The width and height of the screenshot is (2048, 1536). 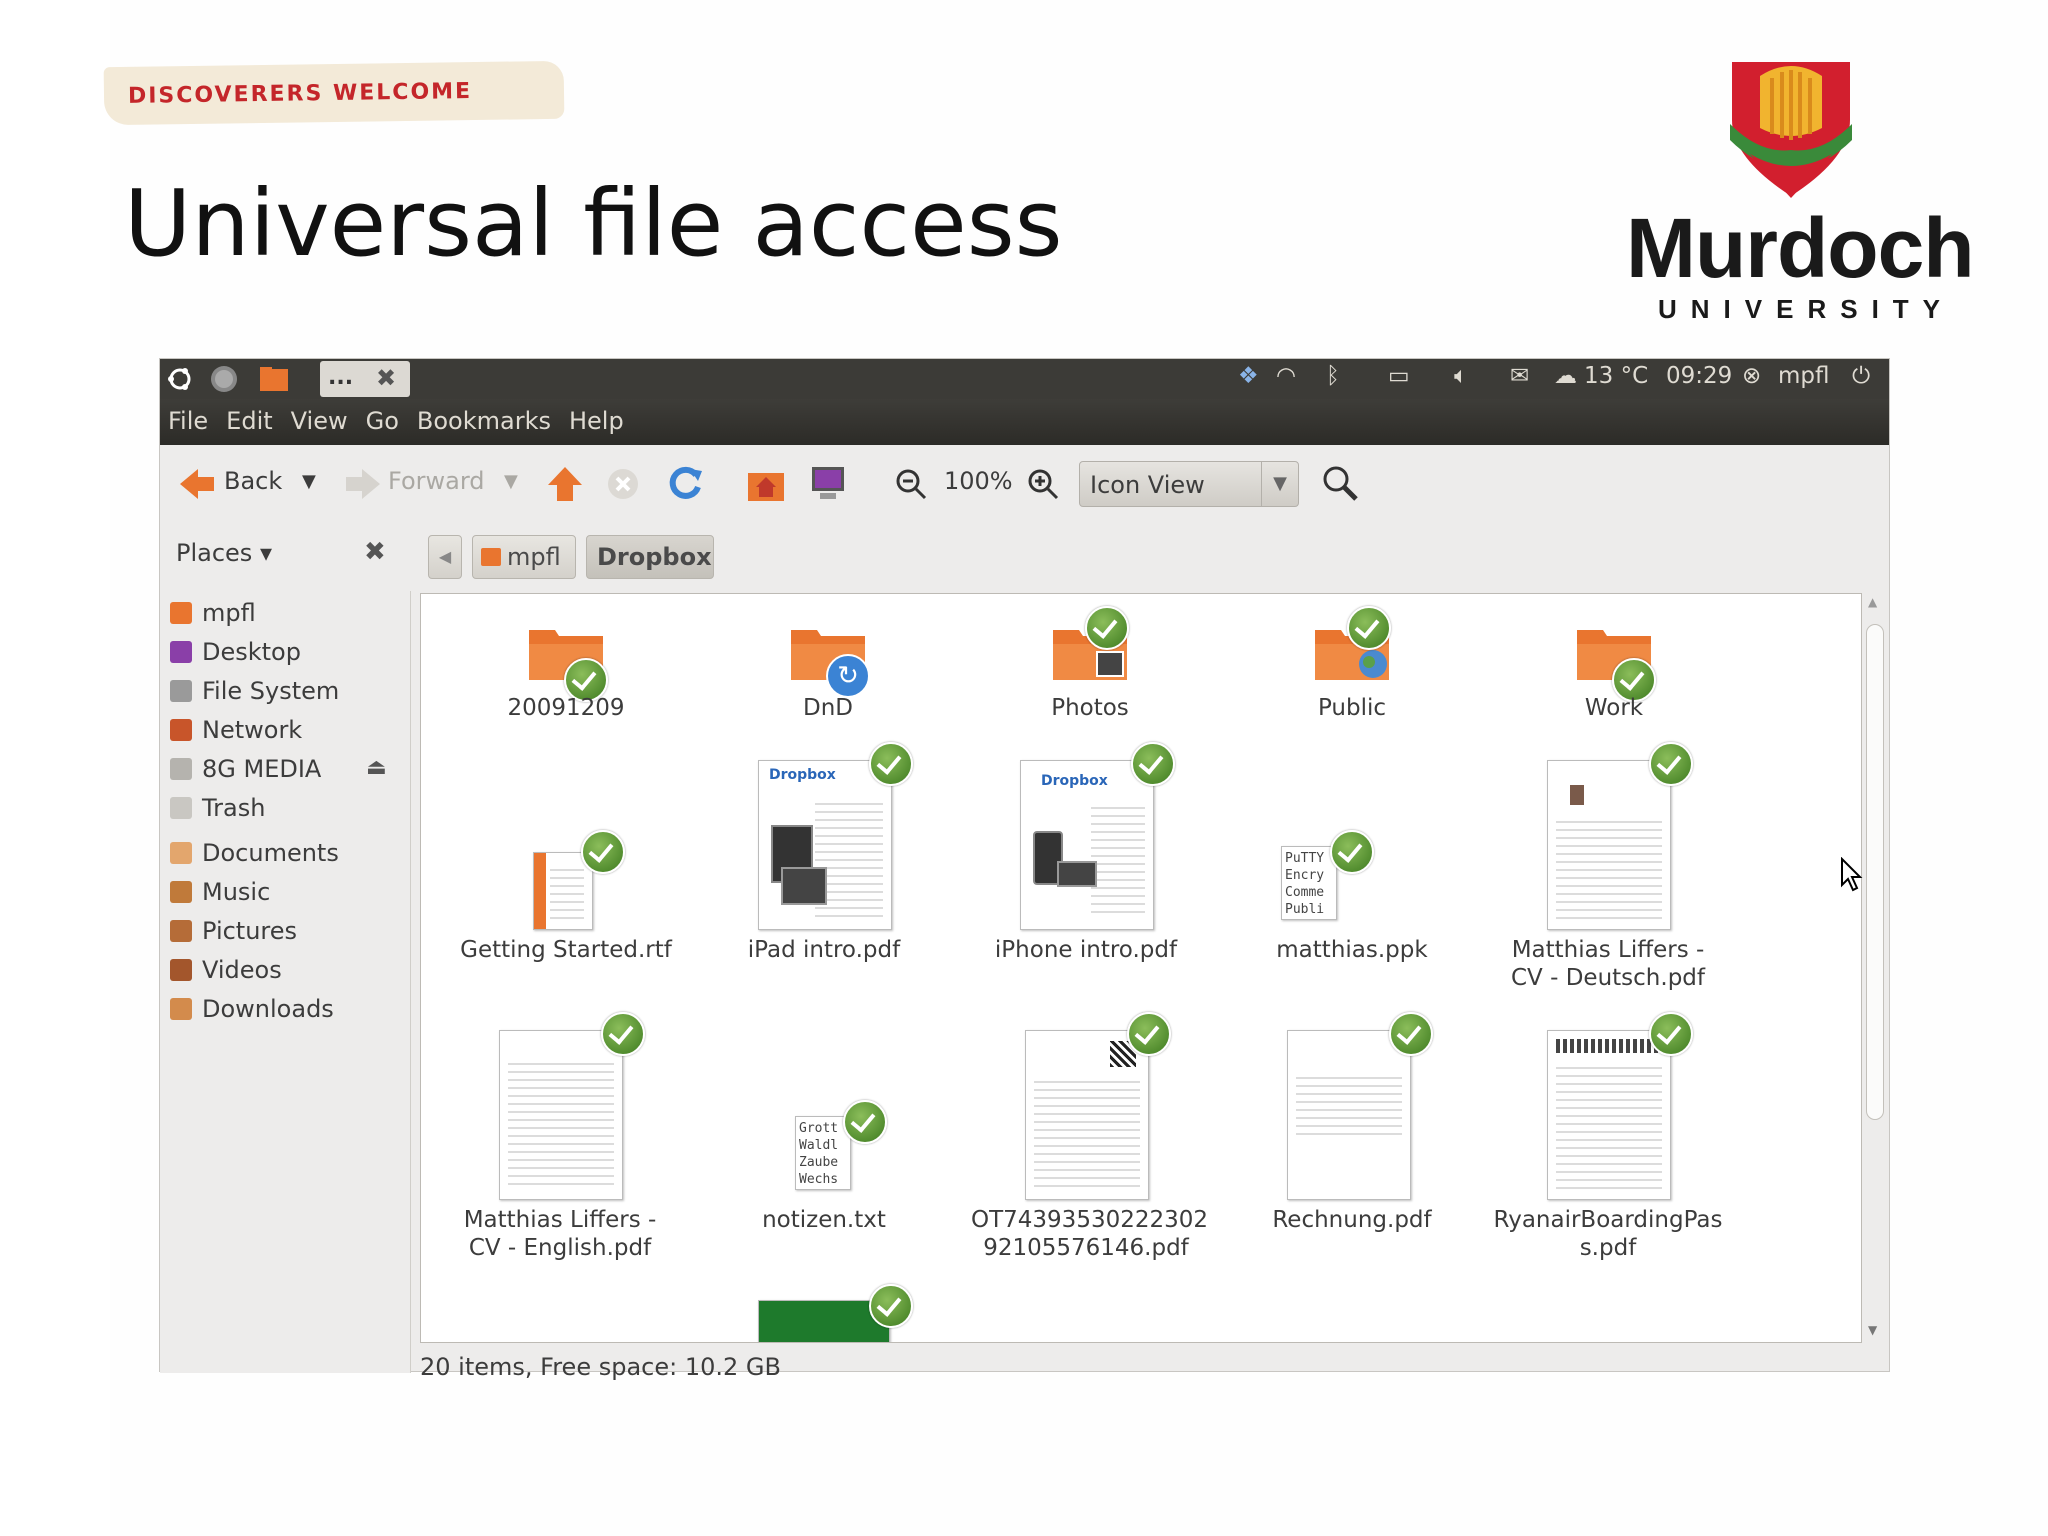 What do you see at coordinates (1519, 376) in the screenshot?
I see `mail-icon: ✉` at bounding box center [1519, 376].